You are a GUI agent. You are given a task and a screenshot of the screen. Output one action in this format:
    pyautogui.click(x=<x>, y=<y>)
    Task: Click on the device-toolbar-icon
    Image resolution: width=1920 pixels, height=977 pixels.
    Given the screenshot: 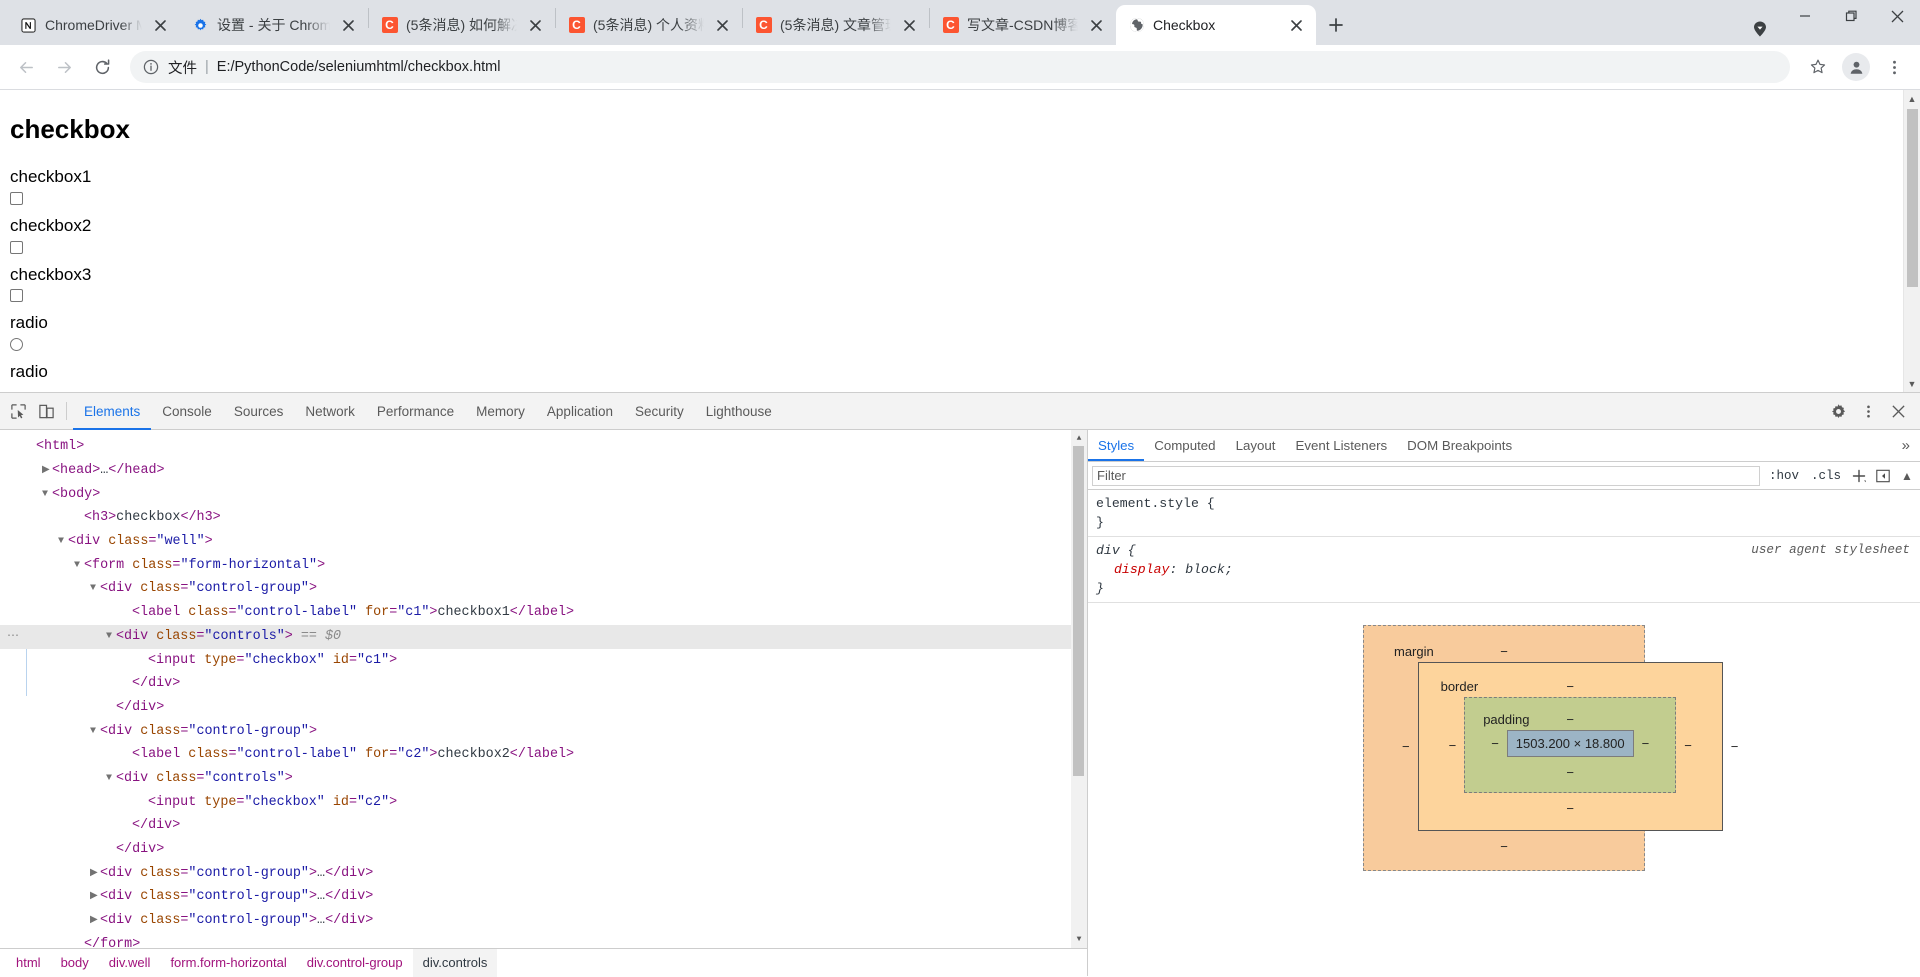 What is the action you would take?
    pyautogui.click(x=46, y=411)
    